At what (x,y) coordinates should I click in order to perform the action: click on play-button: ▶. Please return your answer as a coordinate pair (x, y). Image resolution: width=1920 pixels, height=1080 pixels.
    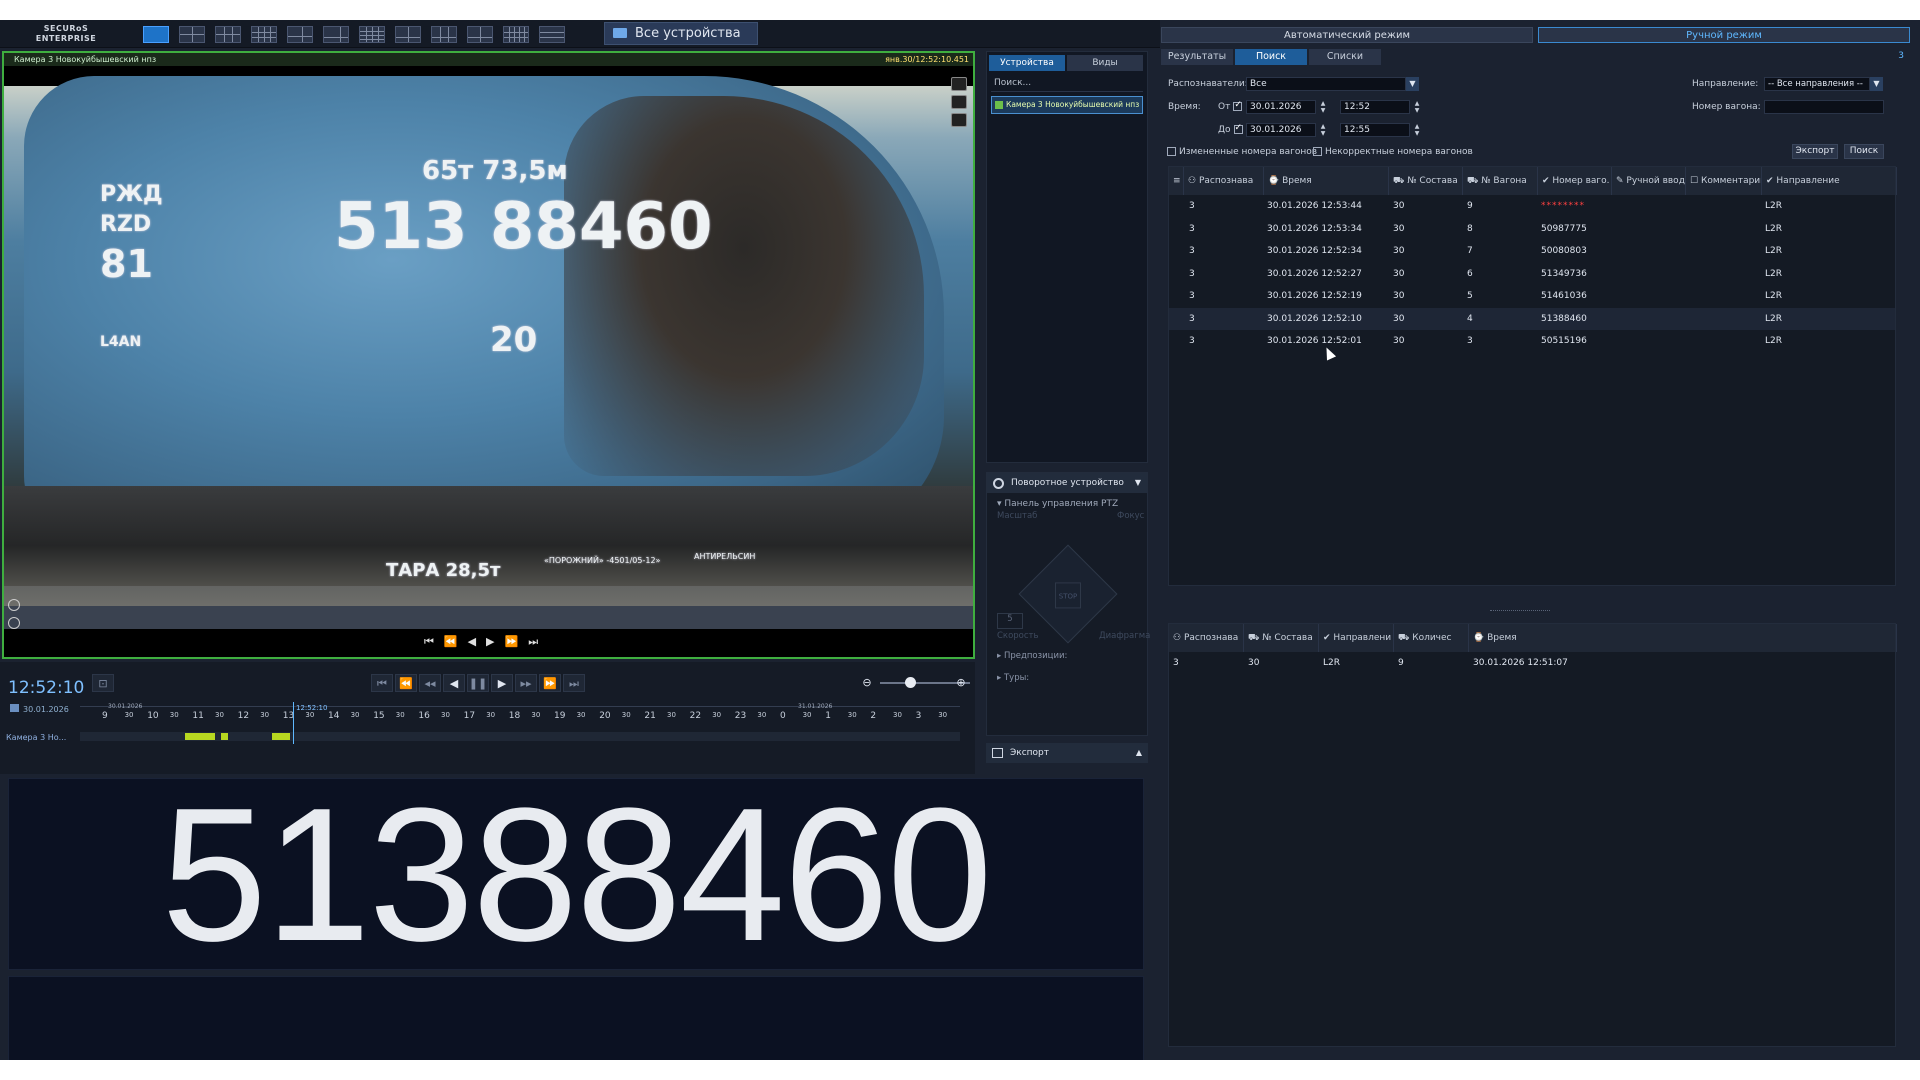
    Looking at the image, I should click on (502, 683).